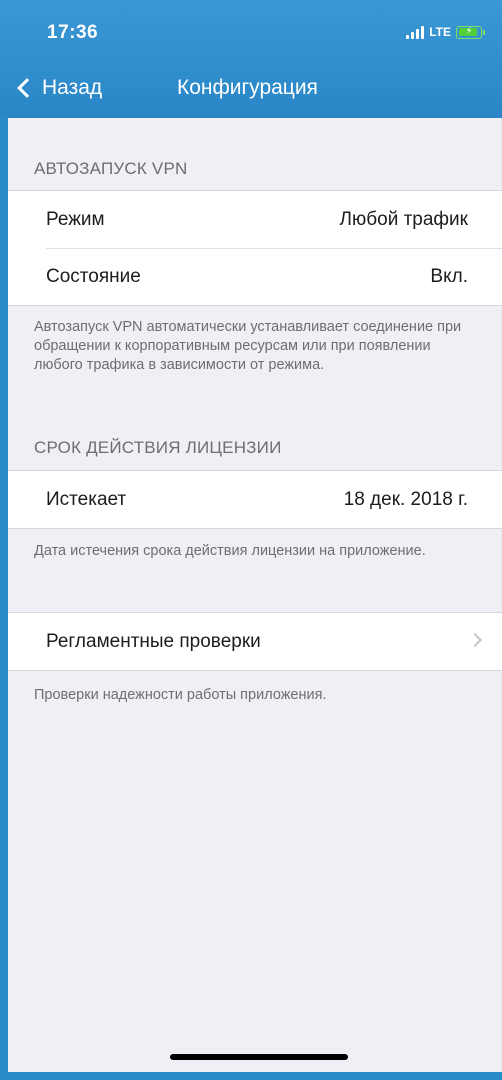 The width and height of the screenshot is (502, 1080). I want to click on row-expires-value: 18 дек. 2018 г., so click(405, 499).